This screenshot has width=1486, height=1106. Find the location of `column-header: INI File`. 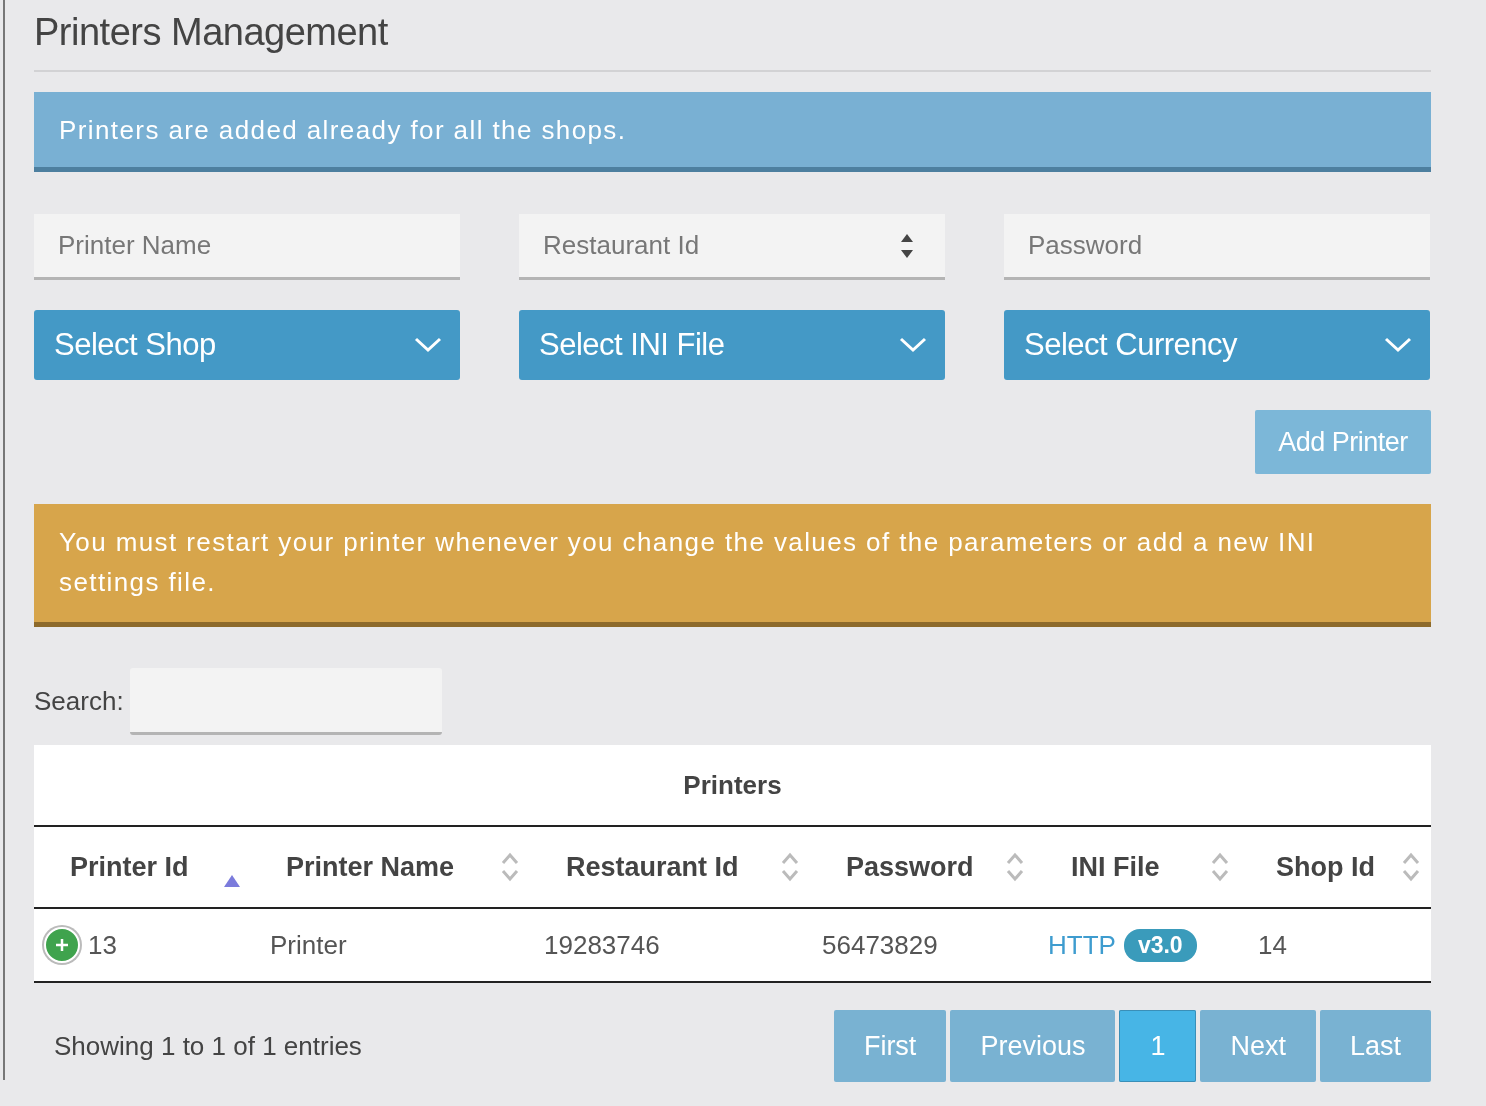

column-header: INI File is located at coordinates (1137, 867).